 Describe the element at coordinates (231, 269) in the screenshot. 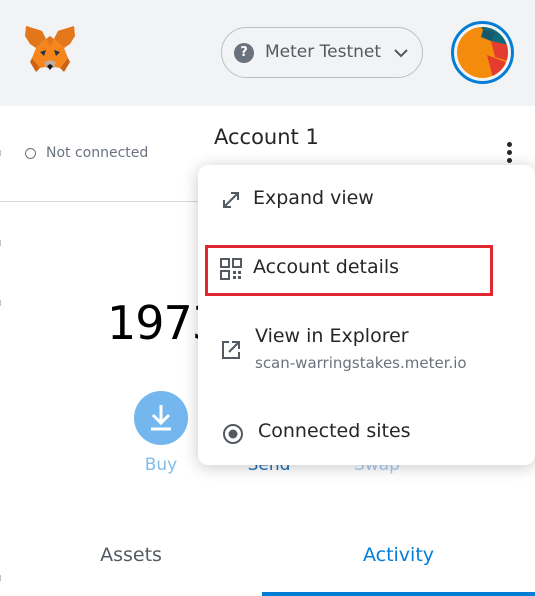

I see `qr-code-icon` at that location.